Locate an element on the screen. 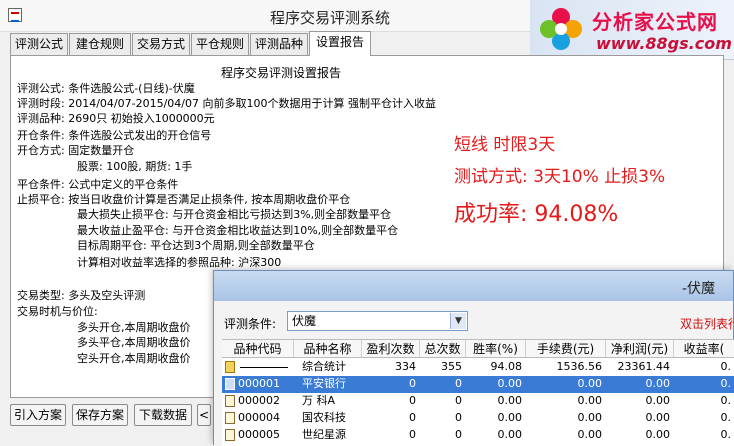 The width and height of the screenshot is (734, 446). logo-title: 分析家公式网 is located at coordinates (655, 22).